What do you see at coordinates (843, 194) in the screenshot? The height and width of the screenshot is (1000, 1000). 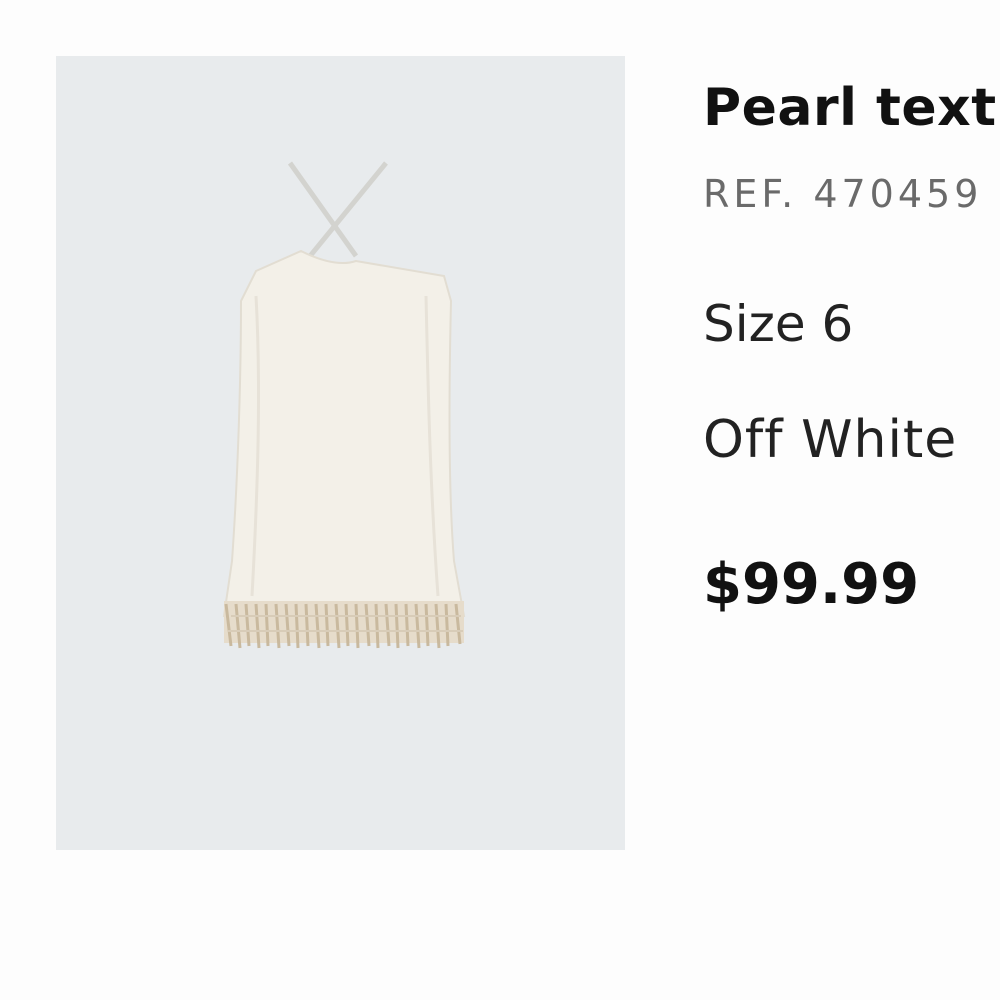 I see `product-reference: REF. 470459` at bounding box center [843, 194].